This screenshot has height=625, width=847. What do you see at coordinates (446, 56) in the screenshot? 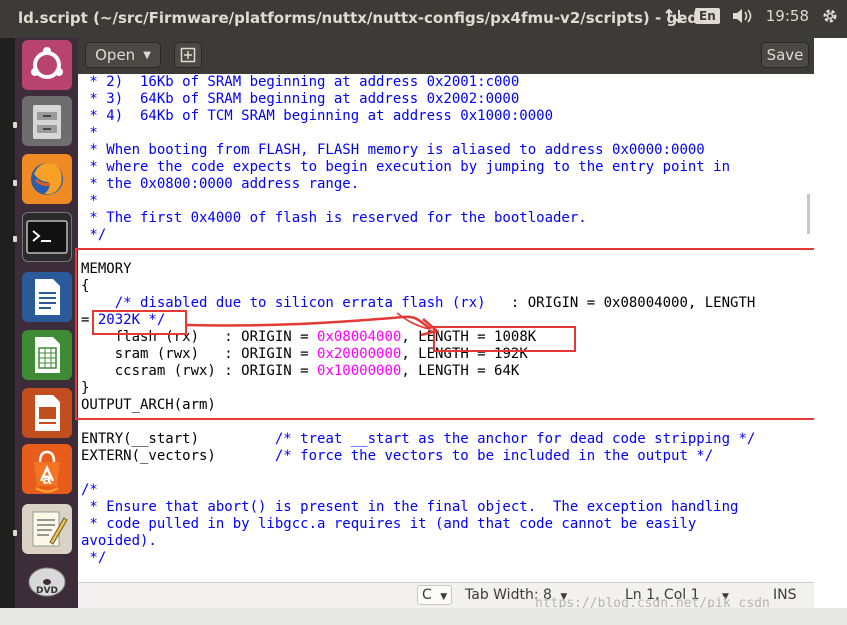
I see `header-bar: Open ▼ Save` at bounding box center [446, 56].